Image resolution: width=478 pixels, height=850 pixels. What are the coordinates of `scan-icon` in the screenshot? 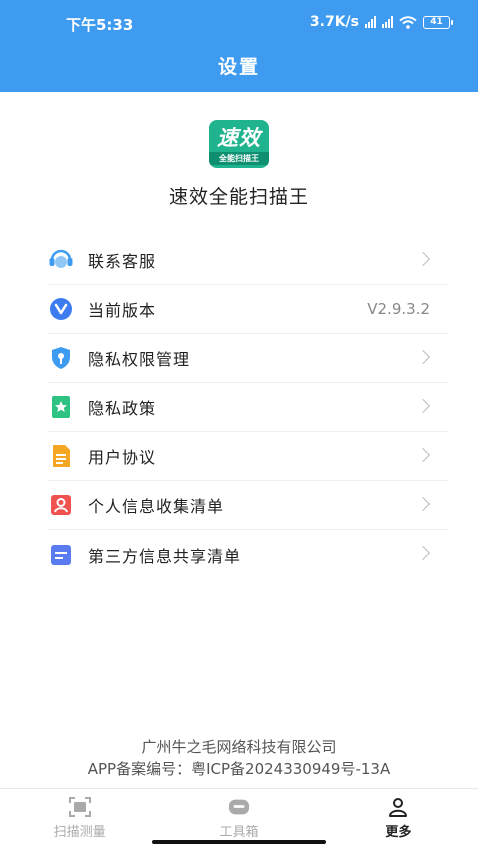 It's located at (79, 807).